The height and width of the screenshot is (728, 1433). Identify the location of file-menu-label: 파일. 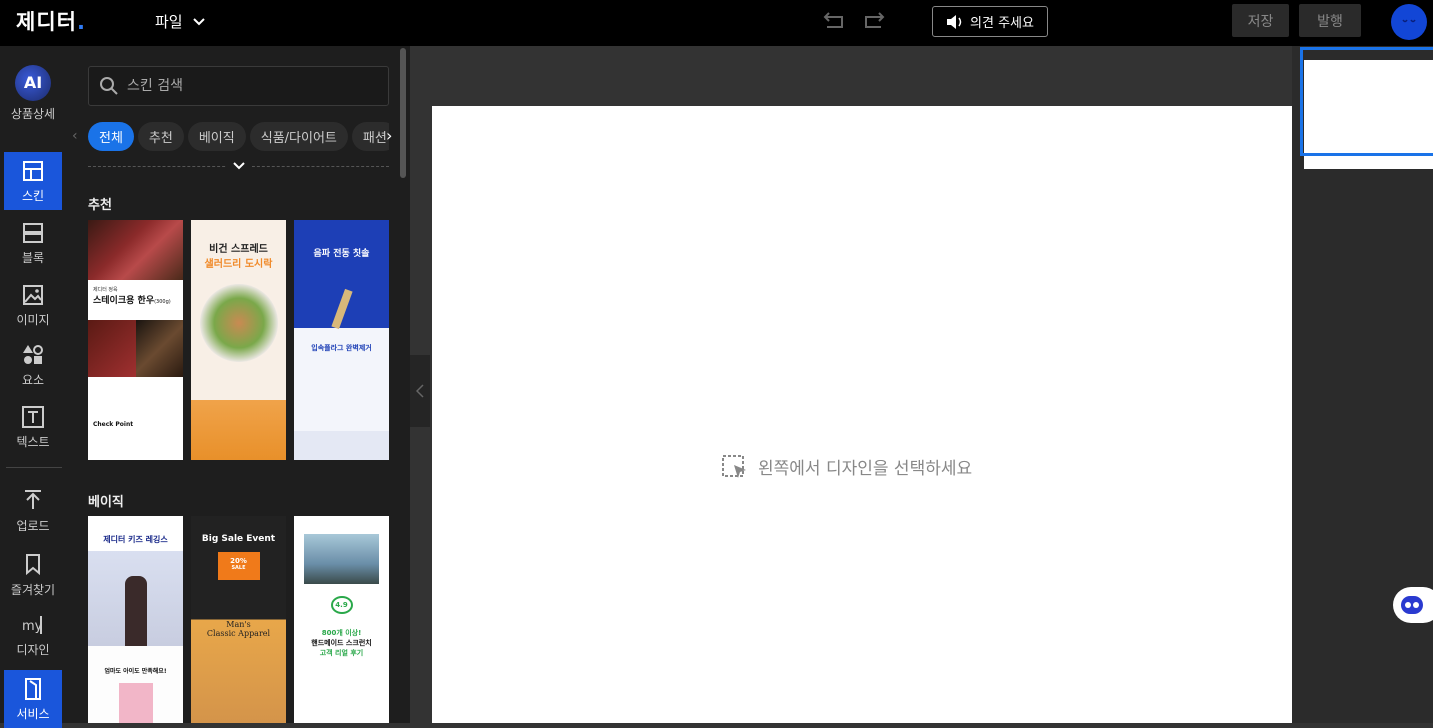
(169, 22).